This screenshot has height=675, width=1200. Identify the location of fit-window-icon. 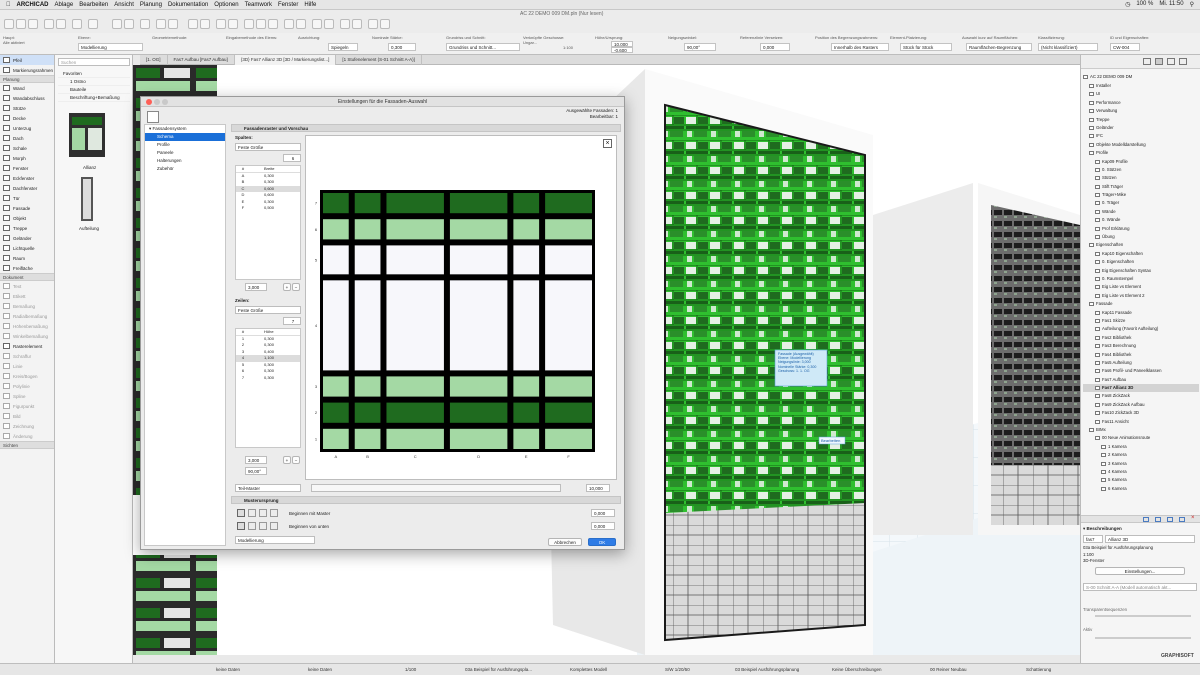
(273, 24).